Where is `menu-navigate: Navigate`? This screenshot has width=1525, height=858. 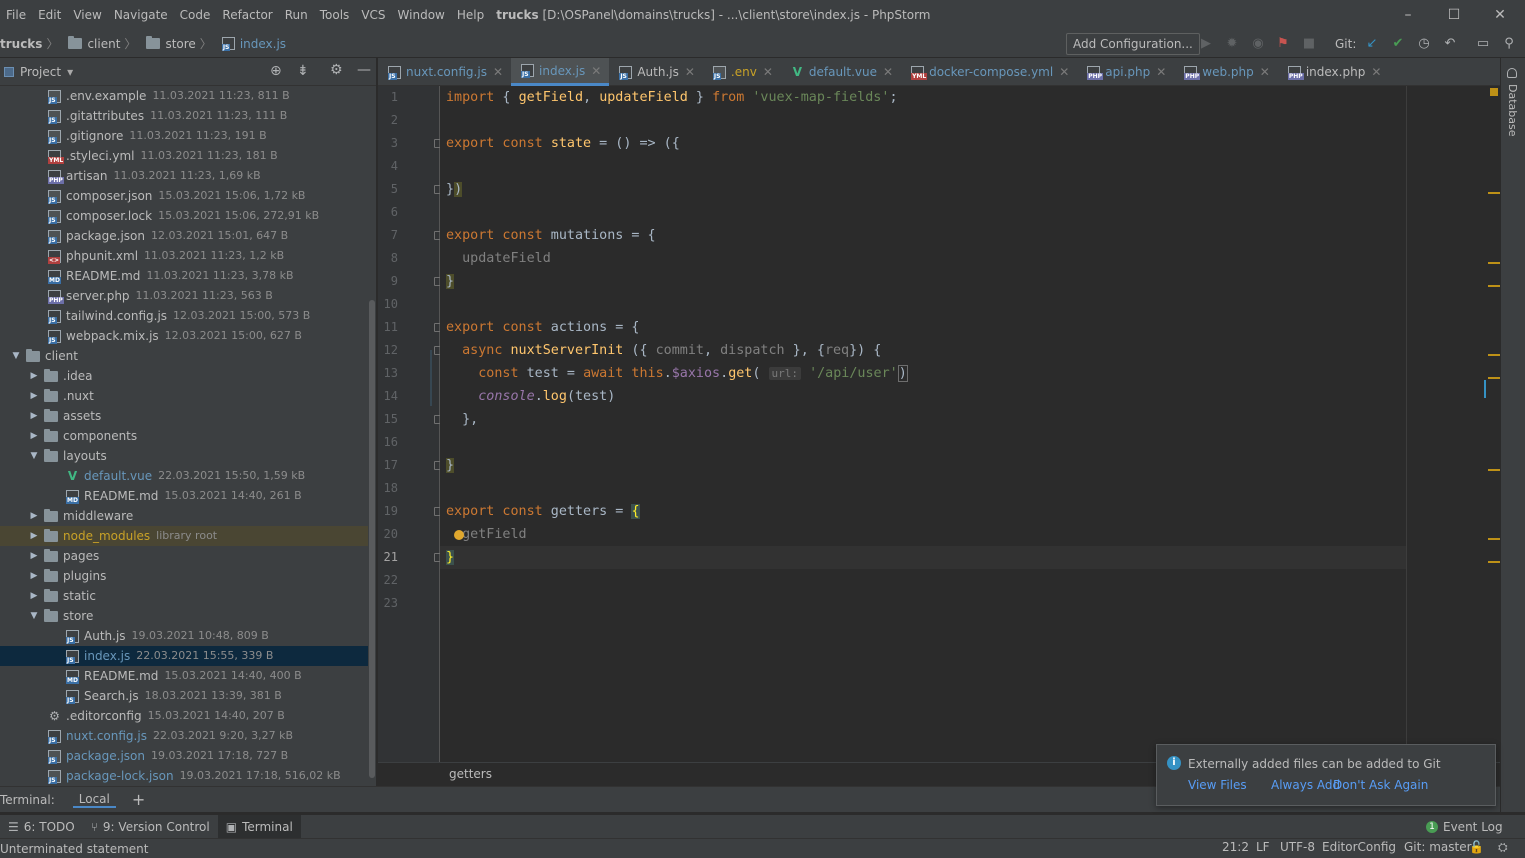
menu-navigate: Navigate is located at coordinates (141, 15).